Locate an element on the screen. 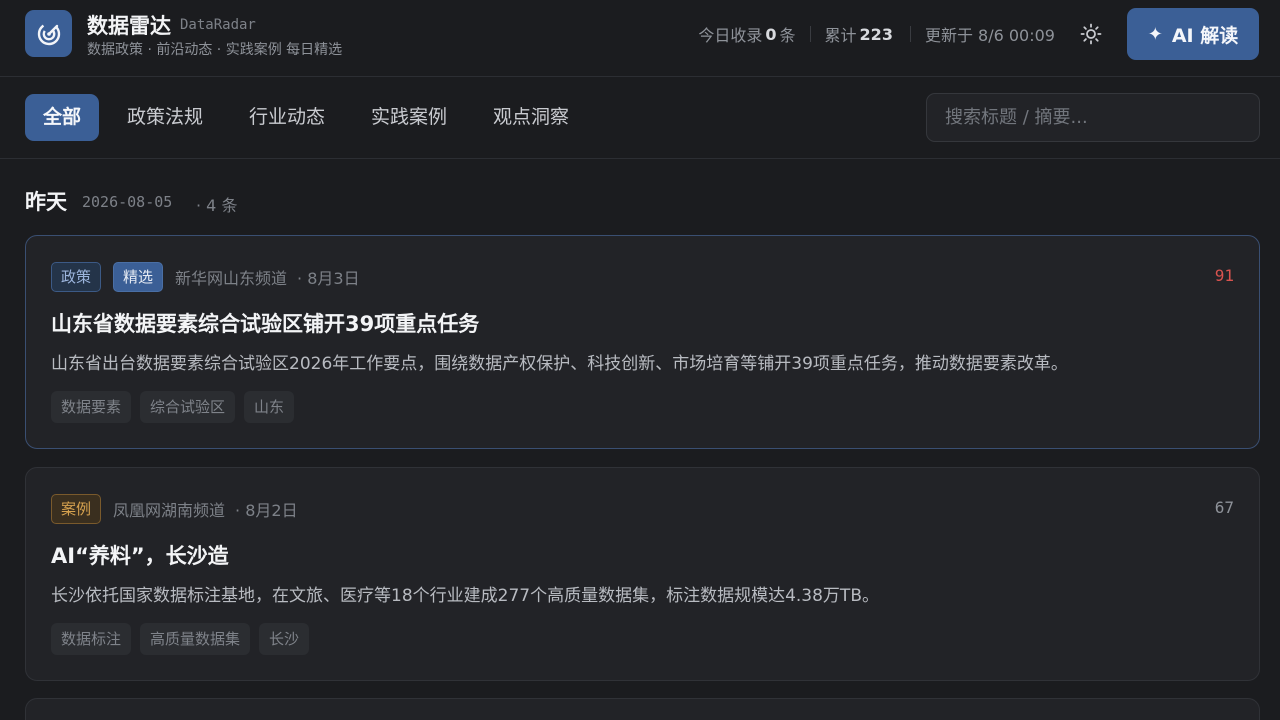  tag: 长沙 is located at coordinates (284, 639).